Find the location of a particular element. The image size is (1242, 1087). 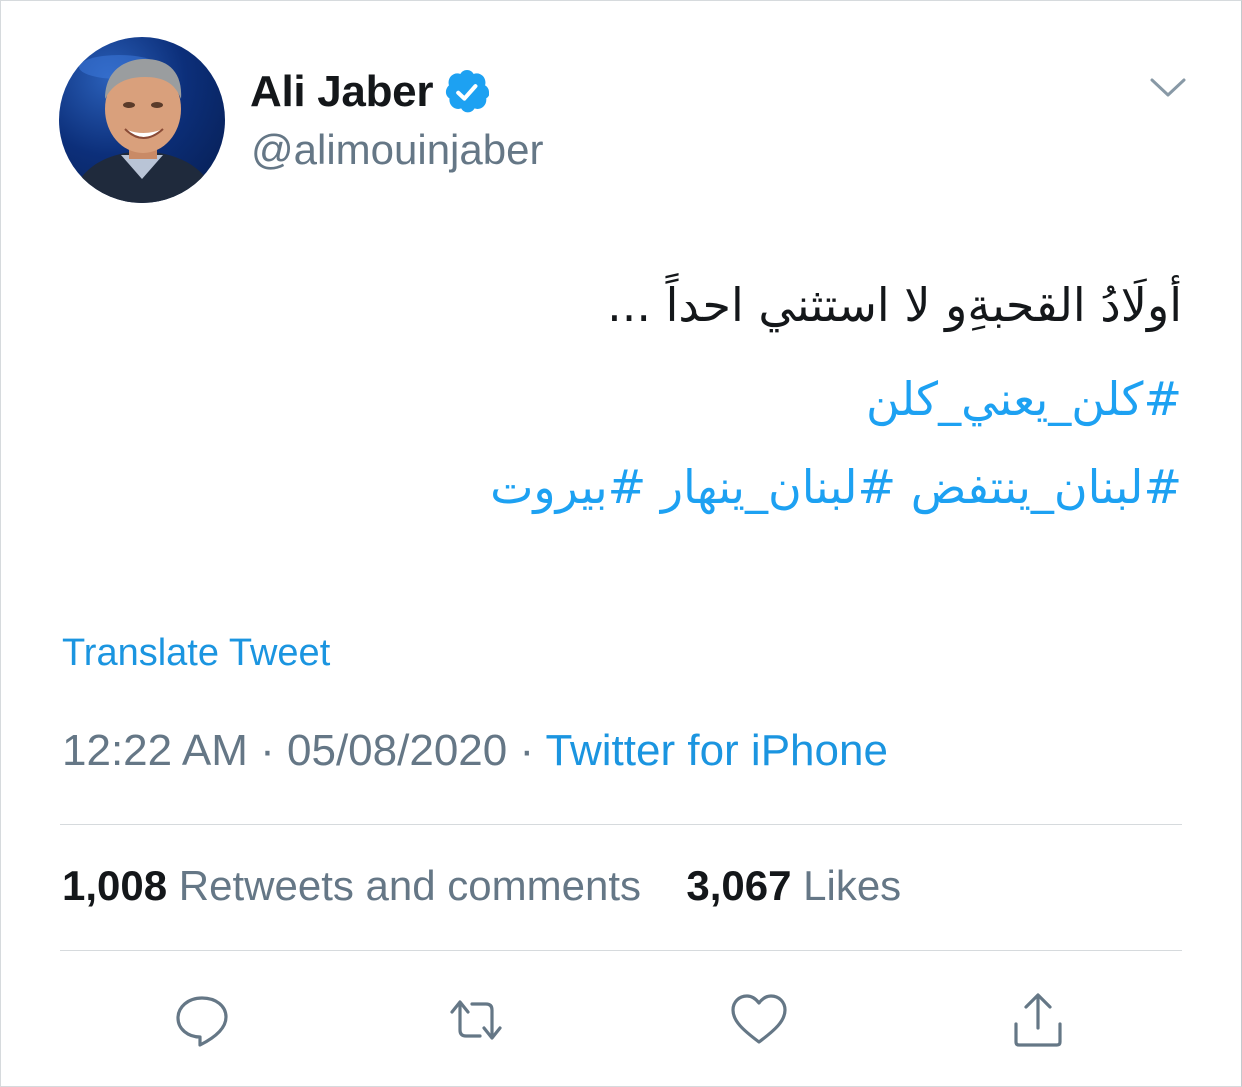

author-name-row: Ali Jaber is located at coordinates (370, 92).